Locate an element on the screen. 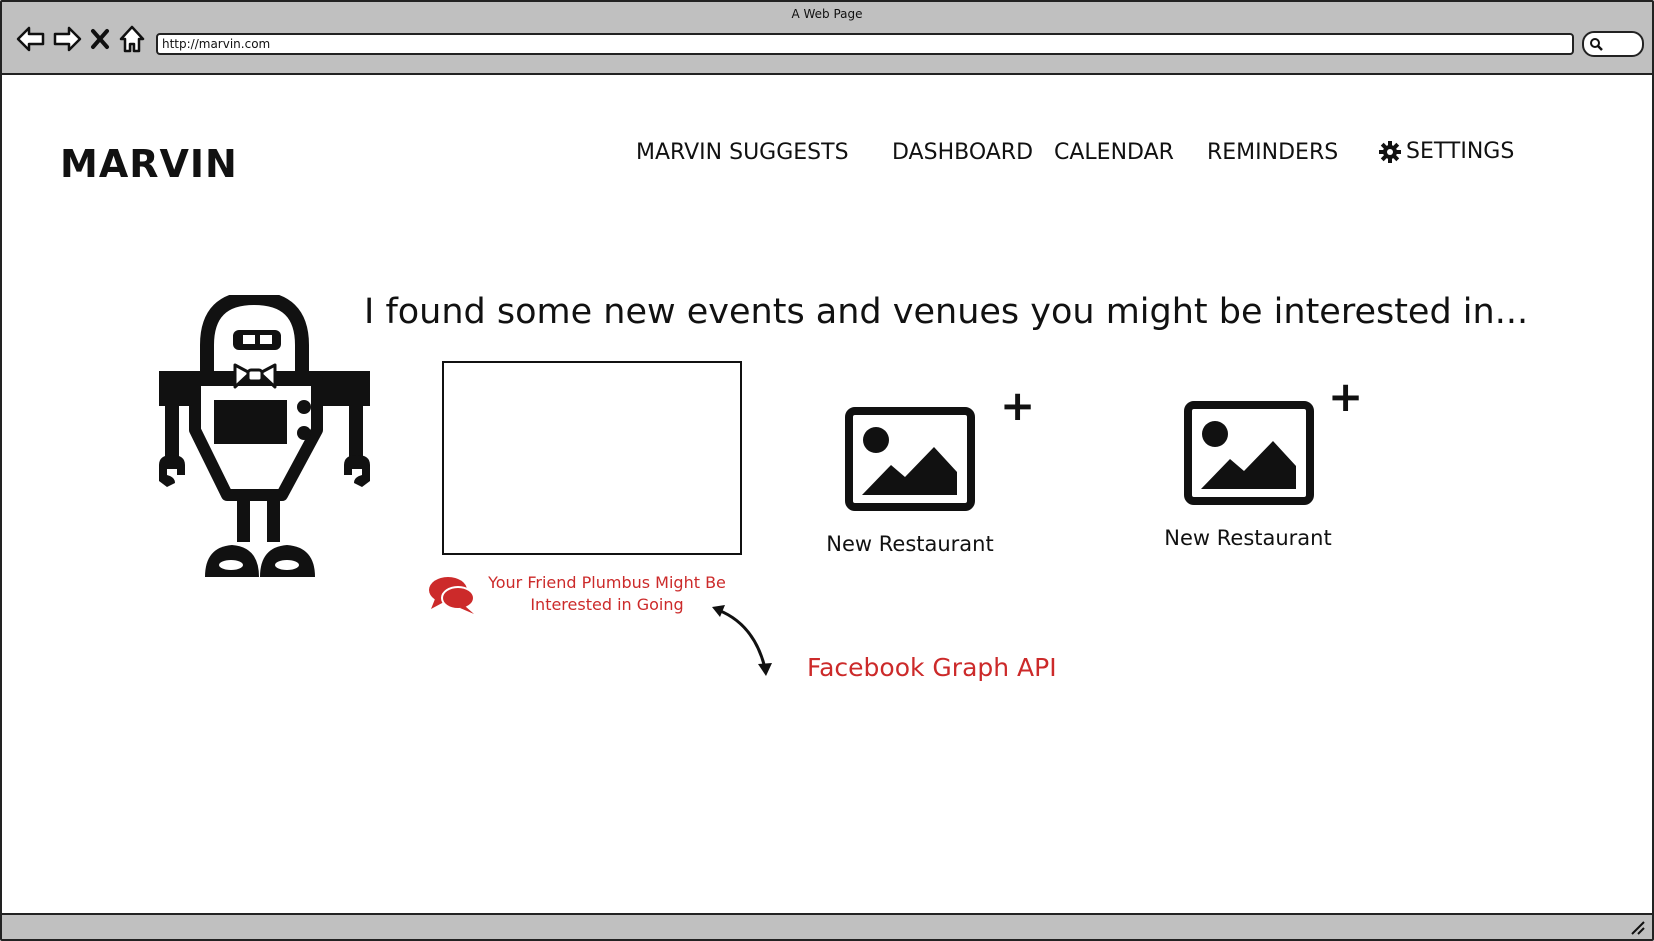 The image size is (1654, 941). chat-bubbles-icon is located at coordinates (452, 595).